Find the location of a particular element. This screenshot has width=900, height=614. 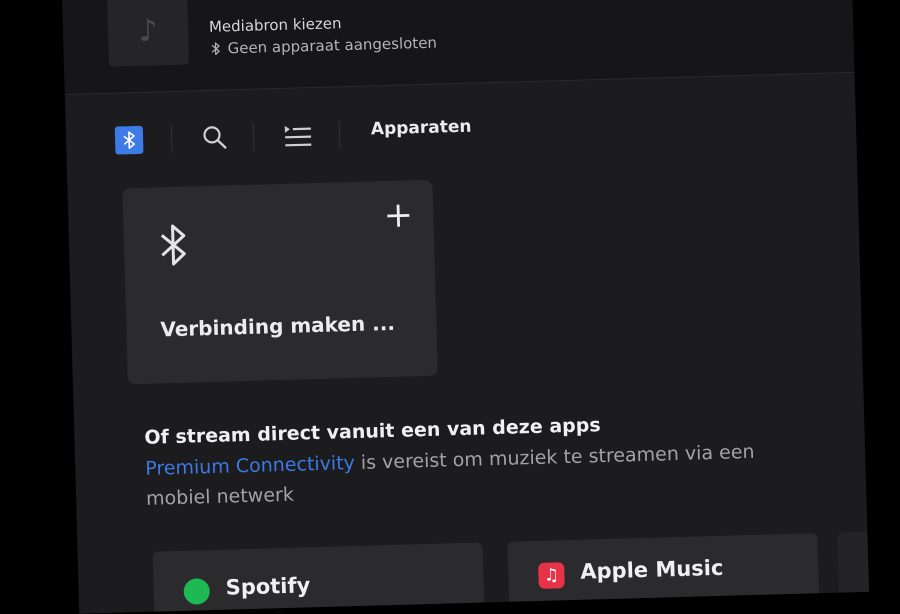

media-source-status-text: Geen apparaat aangesloten is located at coordinates (332, 45).